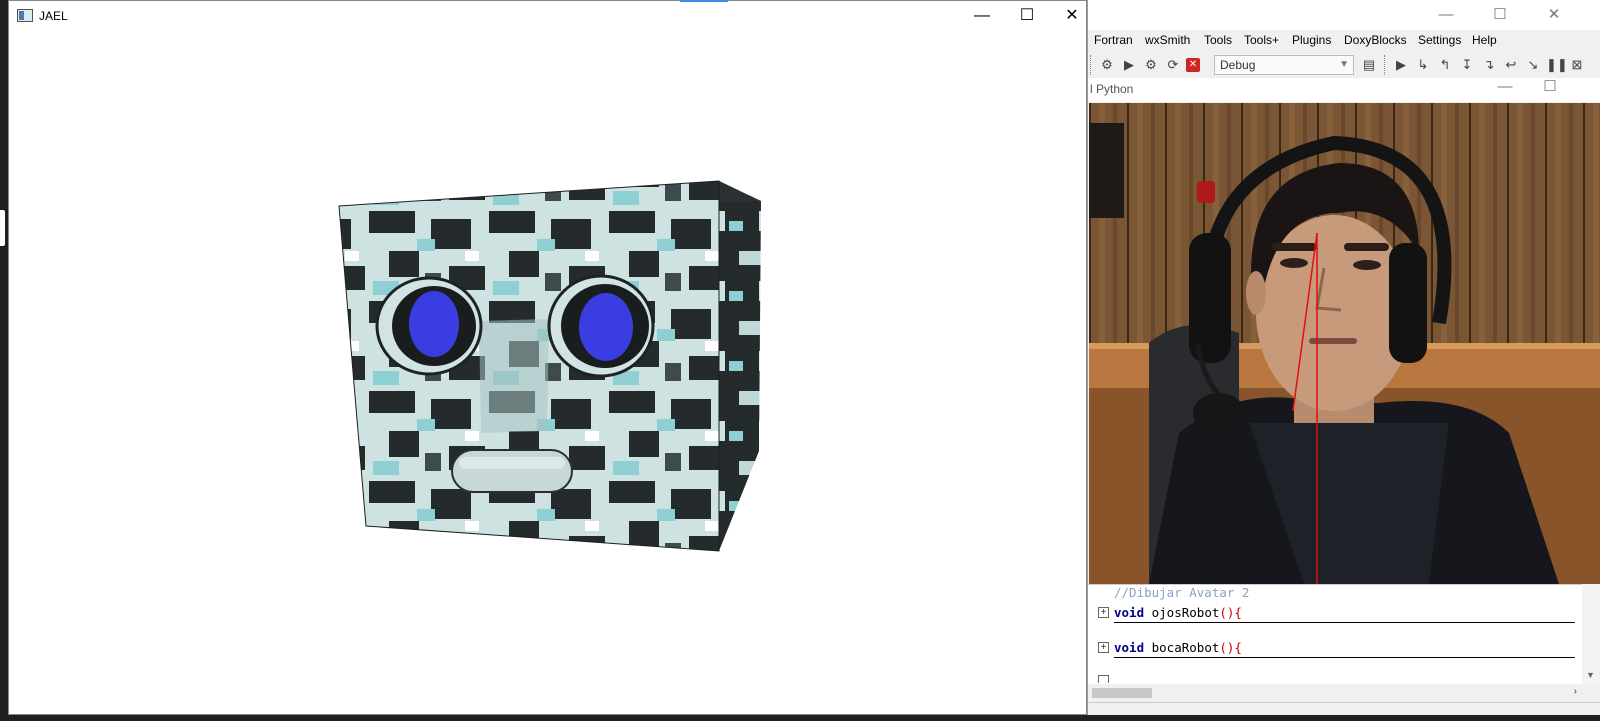  I want to click on menu-fortran: Fortran, so click(1113, 40).